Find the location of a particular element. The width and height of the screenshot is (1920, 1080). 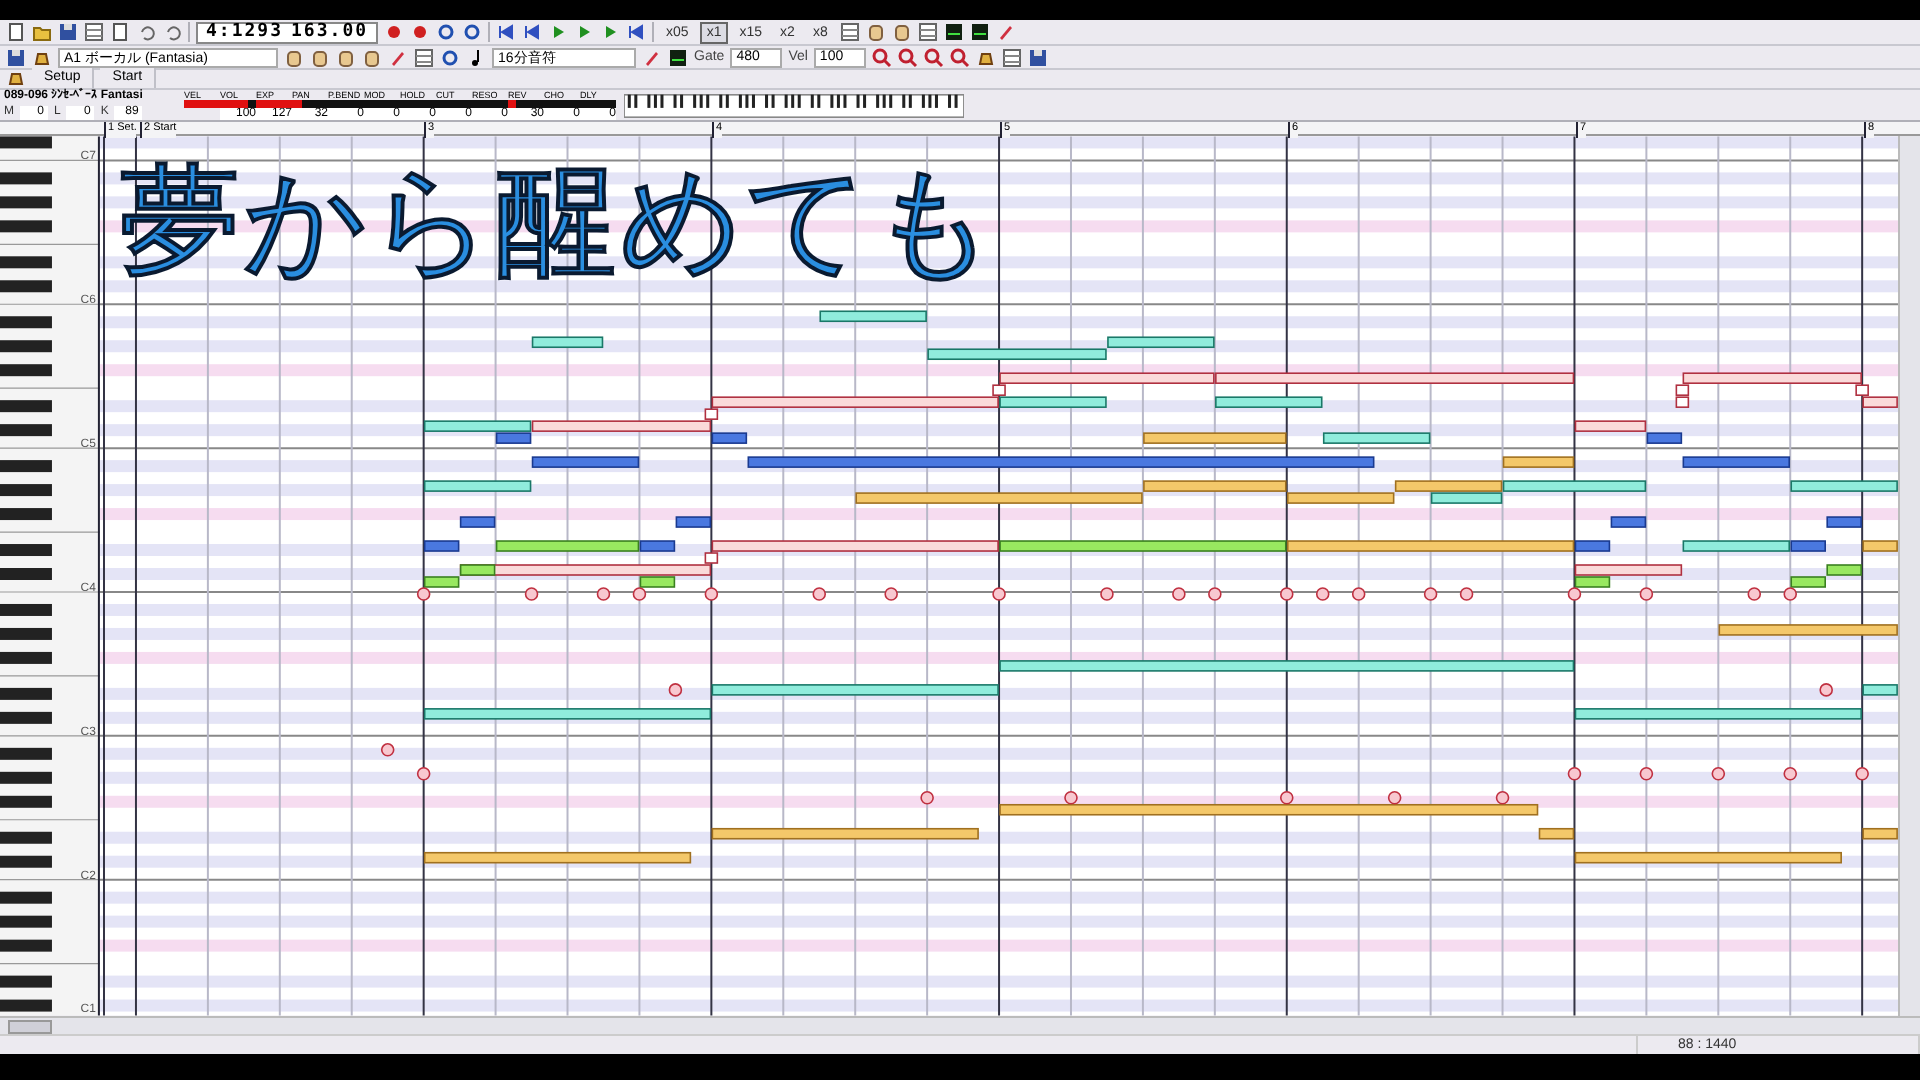

horizontal-scrollbar is located at coordinates (960, 1025).